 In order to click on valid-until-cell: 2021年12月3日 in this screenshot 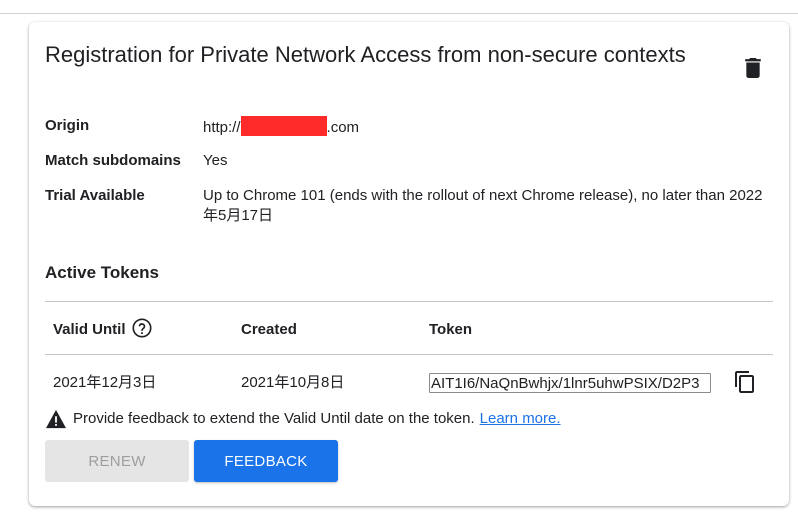, I will do `click(105, 382)`.